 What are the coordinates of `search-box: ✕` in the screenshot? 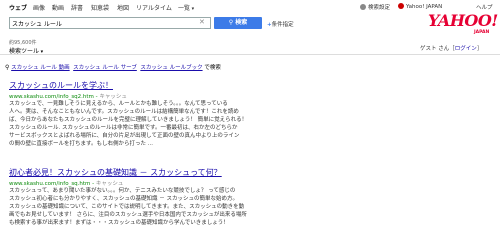 It's located at (110, 23).